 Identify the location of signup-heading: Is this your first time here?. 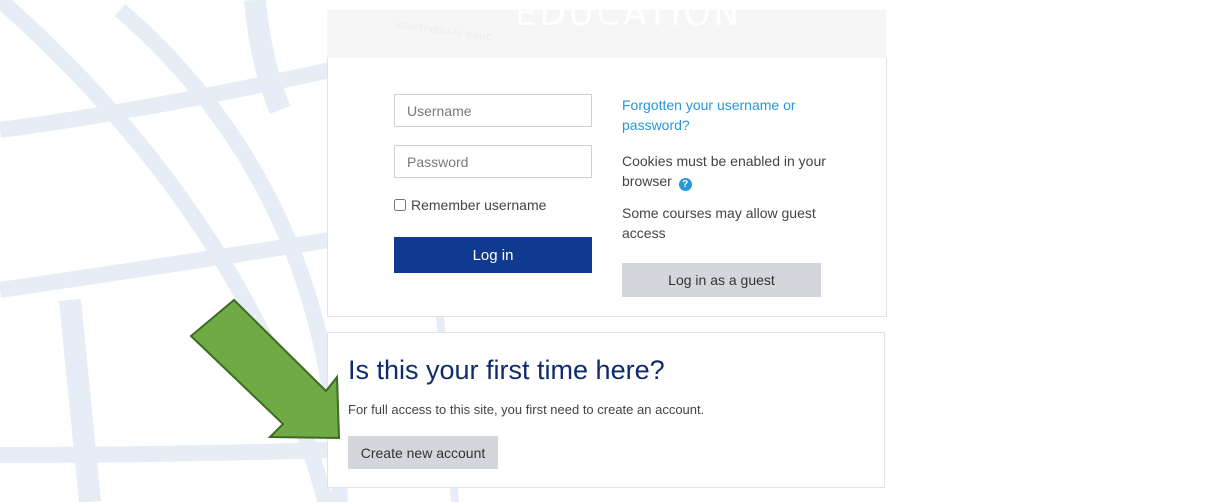
(506, 370).